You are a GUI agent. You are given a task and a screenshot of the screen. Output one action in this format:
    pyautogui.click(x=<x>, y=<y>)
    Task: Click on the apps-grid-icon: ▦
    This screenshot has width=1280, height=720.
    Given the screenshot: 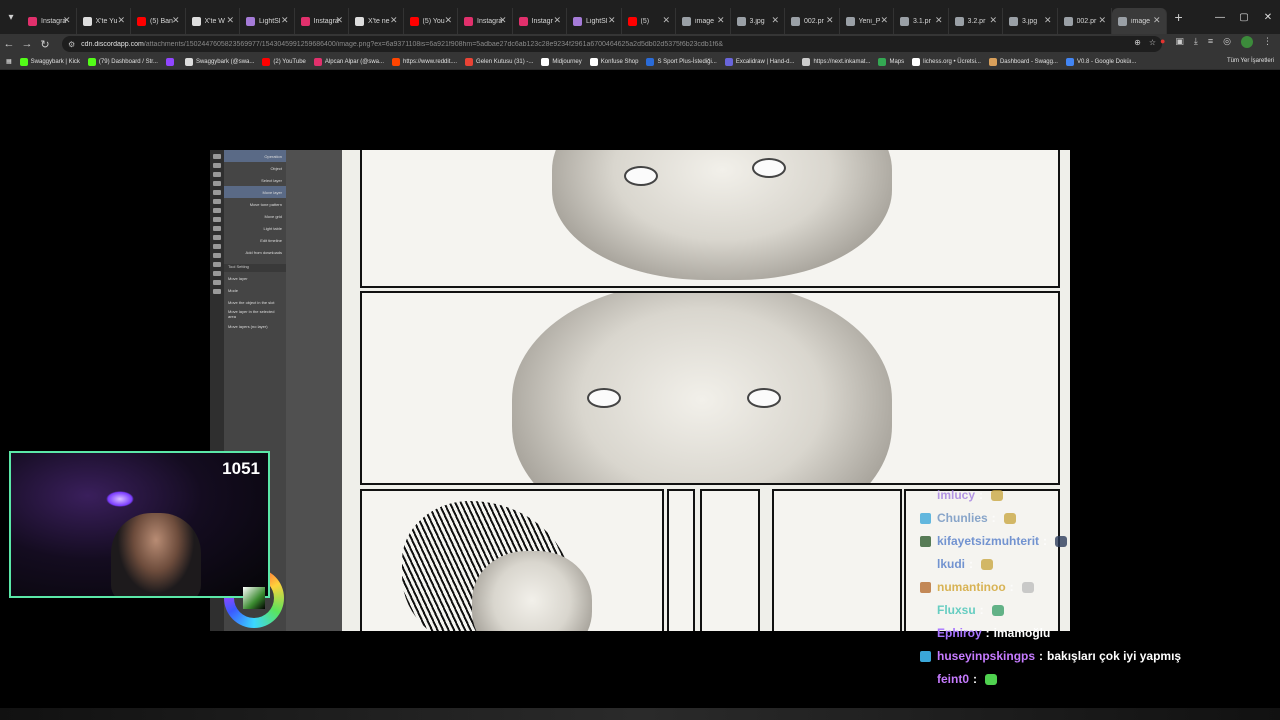 What is the action you would take?
    pyautogui.click(x=9, y=61)
    